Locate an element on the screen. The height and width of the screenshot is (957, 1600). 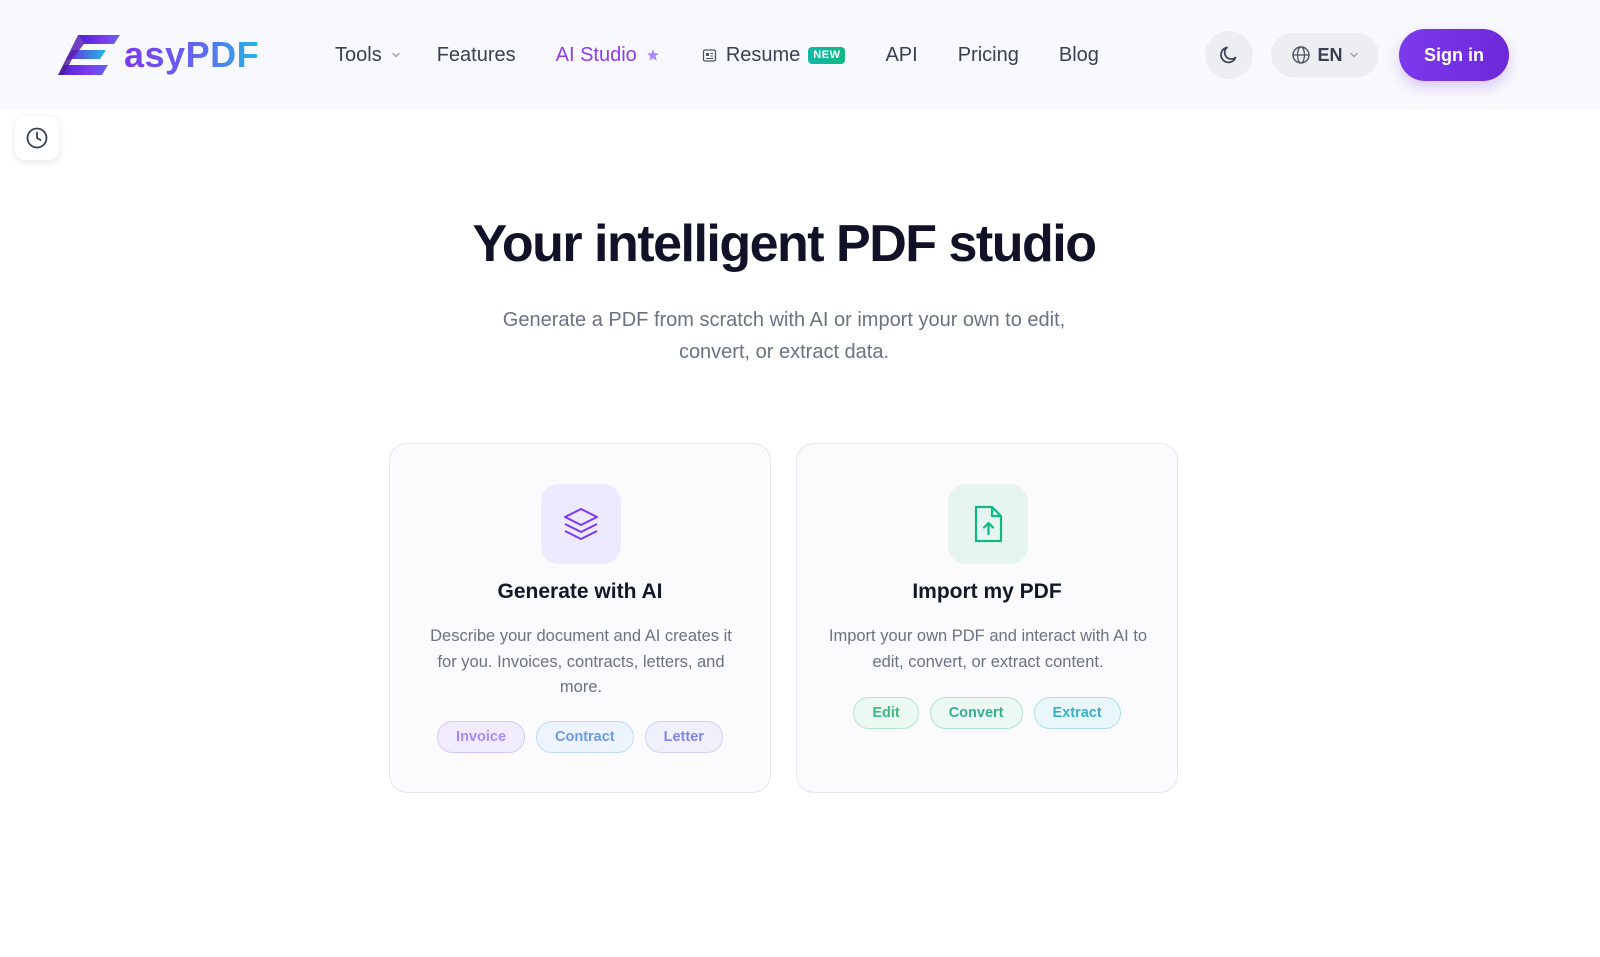
nav-pricing: Pricing is located at coordinates (988, 55).